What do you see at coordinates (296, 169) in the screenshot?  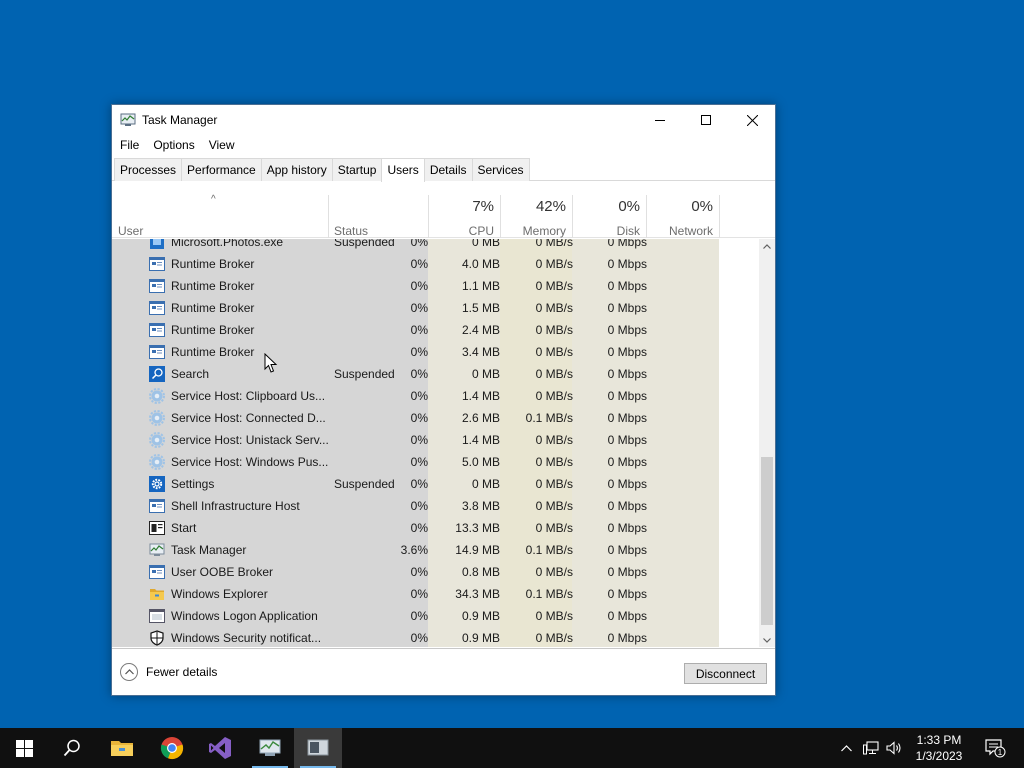 I see `tab-app-history: App history` at bounding box center [296, 169].